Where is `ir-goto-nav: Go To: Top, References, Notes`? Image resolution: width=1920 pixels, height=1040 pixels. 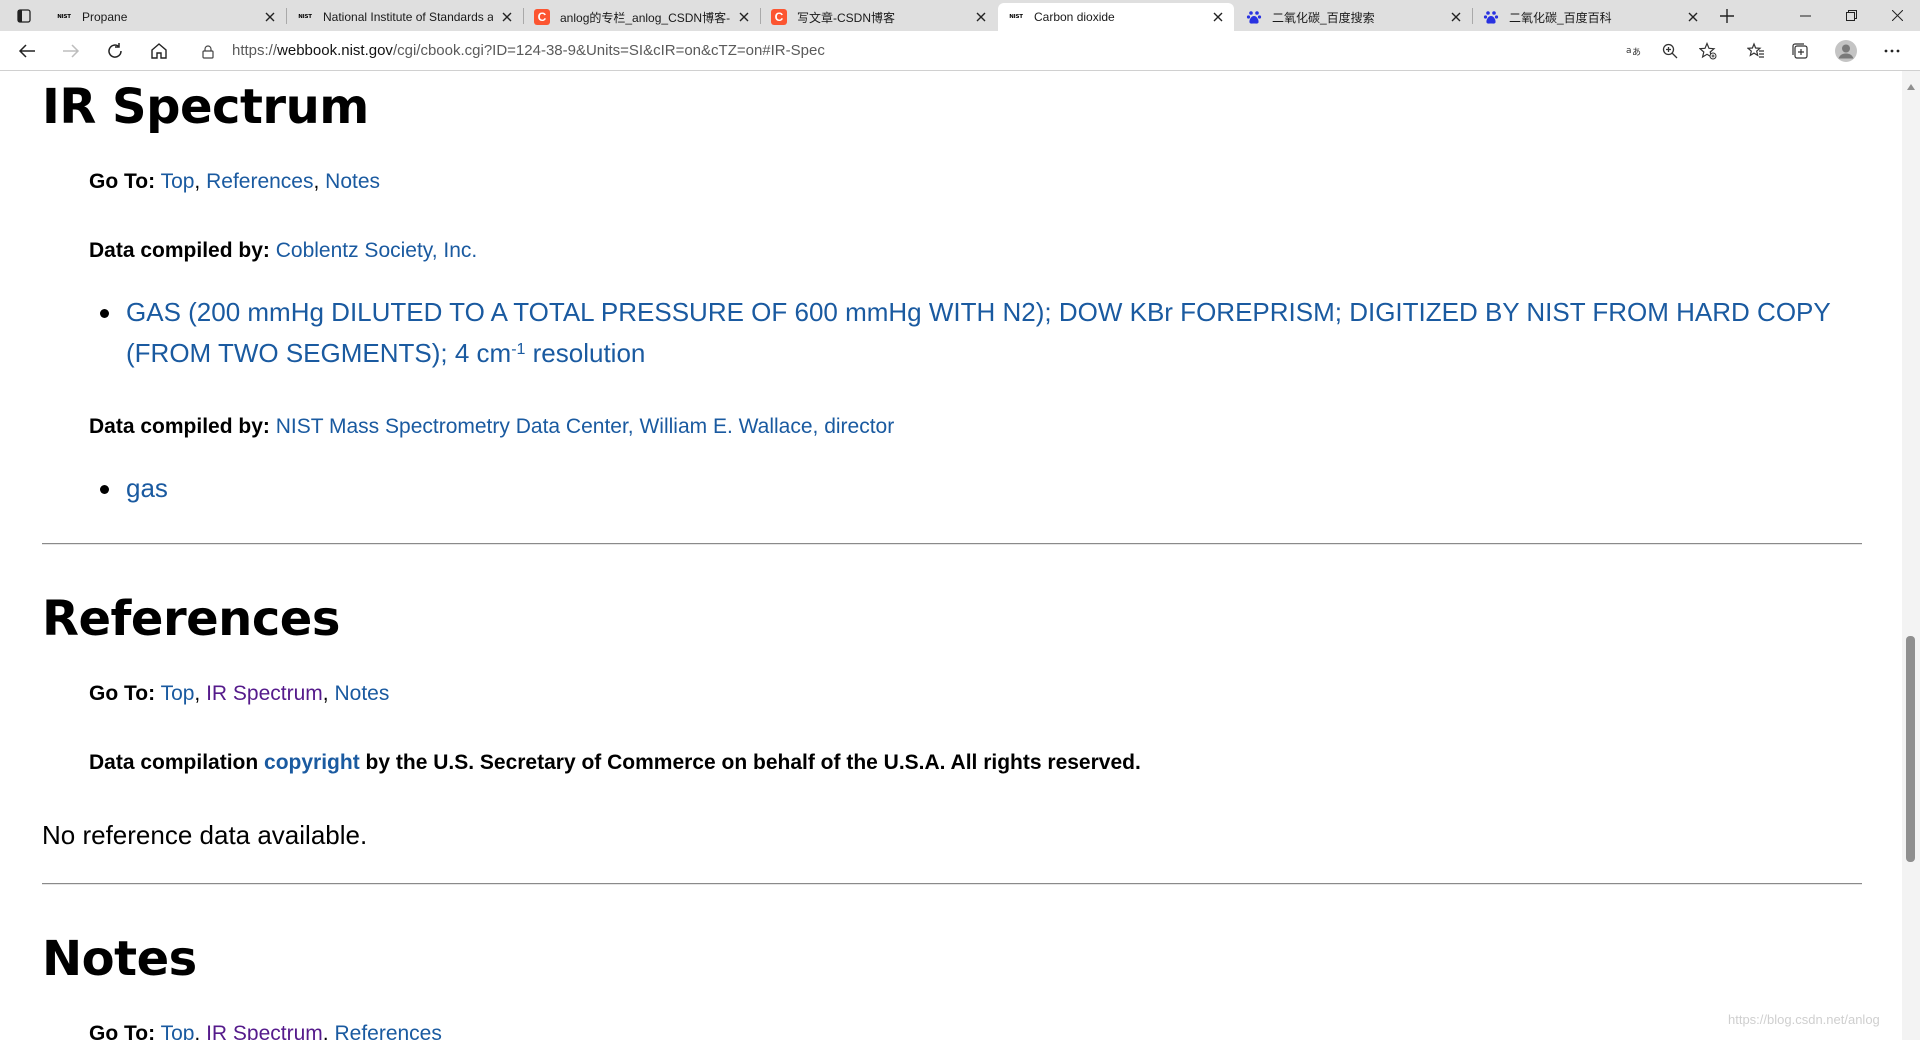
ir-goto-nav: Go To: Top, References, Notes is located at coordinates (235, 181).